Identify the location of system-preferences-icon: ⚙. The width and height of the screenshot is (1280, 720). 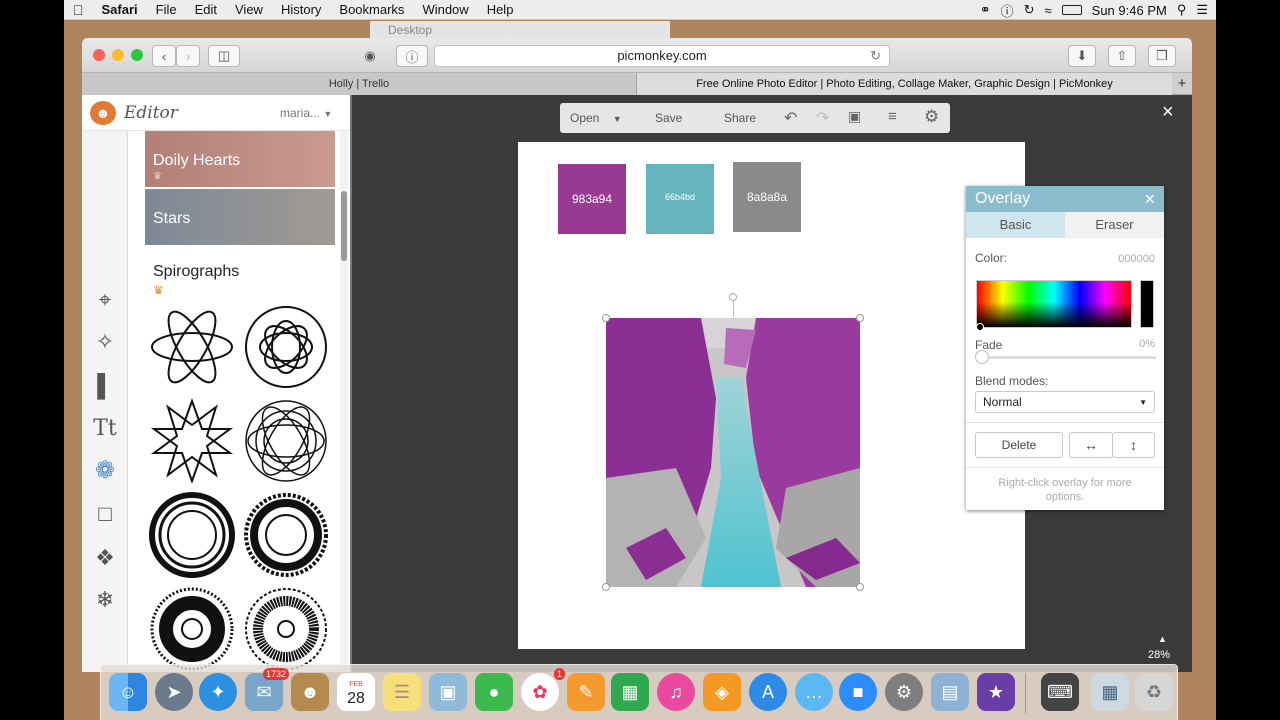
(904, 692).